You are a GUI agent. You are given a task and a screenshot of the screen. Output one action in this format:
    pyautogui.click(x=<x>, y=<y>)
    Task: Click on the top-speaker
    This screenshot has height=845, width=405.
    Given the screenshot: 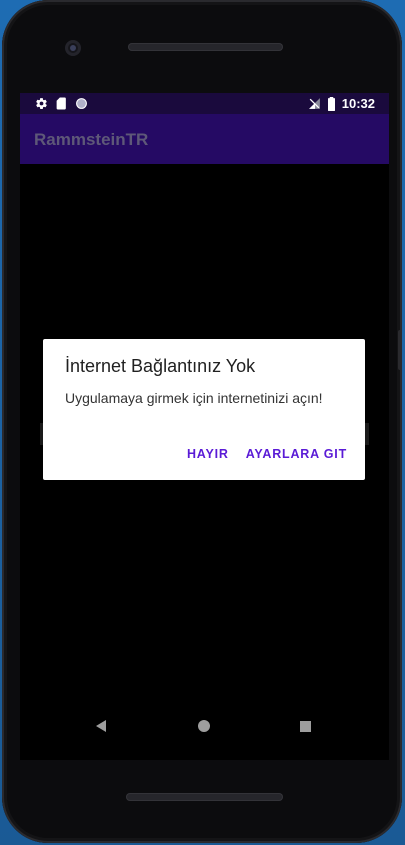 What is the action you would take?
    pyautogui.click(x=205, y=47)
    